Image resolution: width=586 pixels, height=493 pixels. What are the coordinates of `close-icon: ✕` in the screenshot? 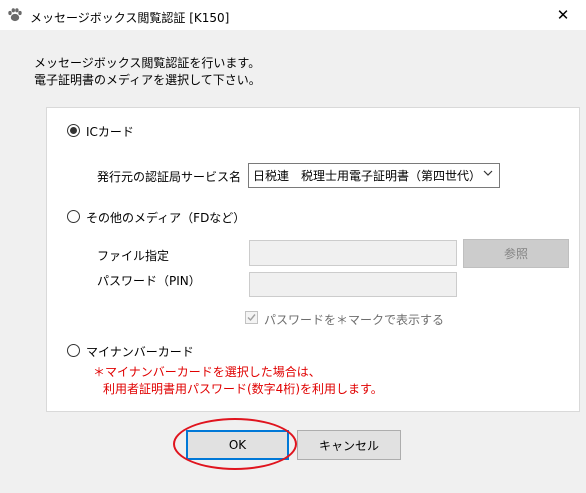 It's located at (563, 15).